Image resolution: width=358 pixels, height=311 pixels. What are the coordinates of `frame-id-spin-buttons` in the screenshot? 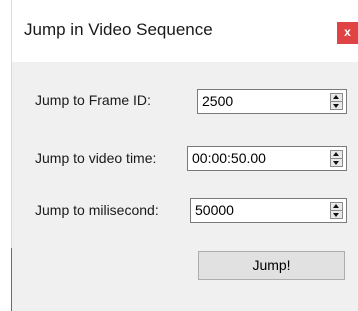 It's located at (336, 101).